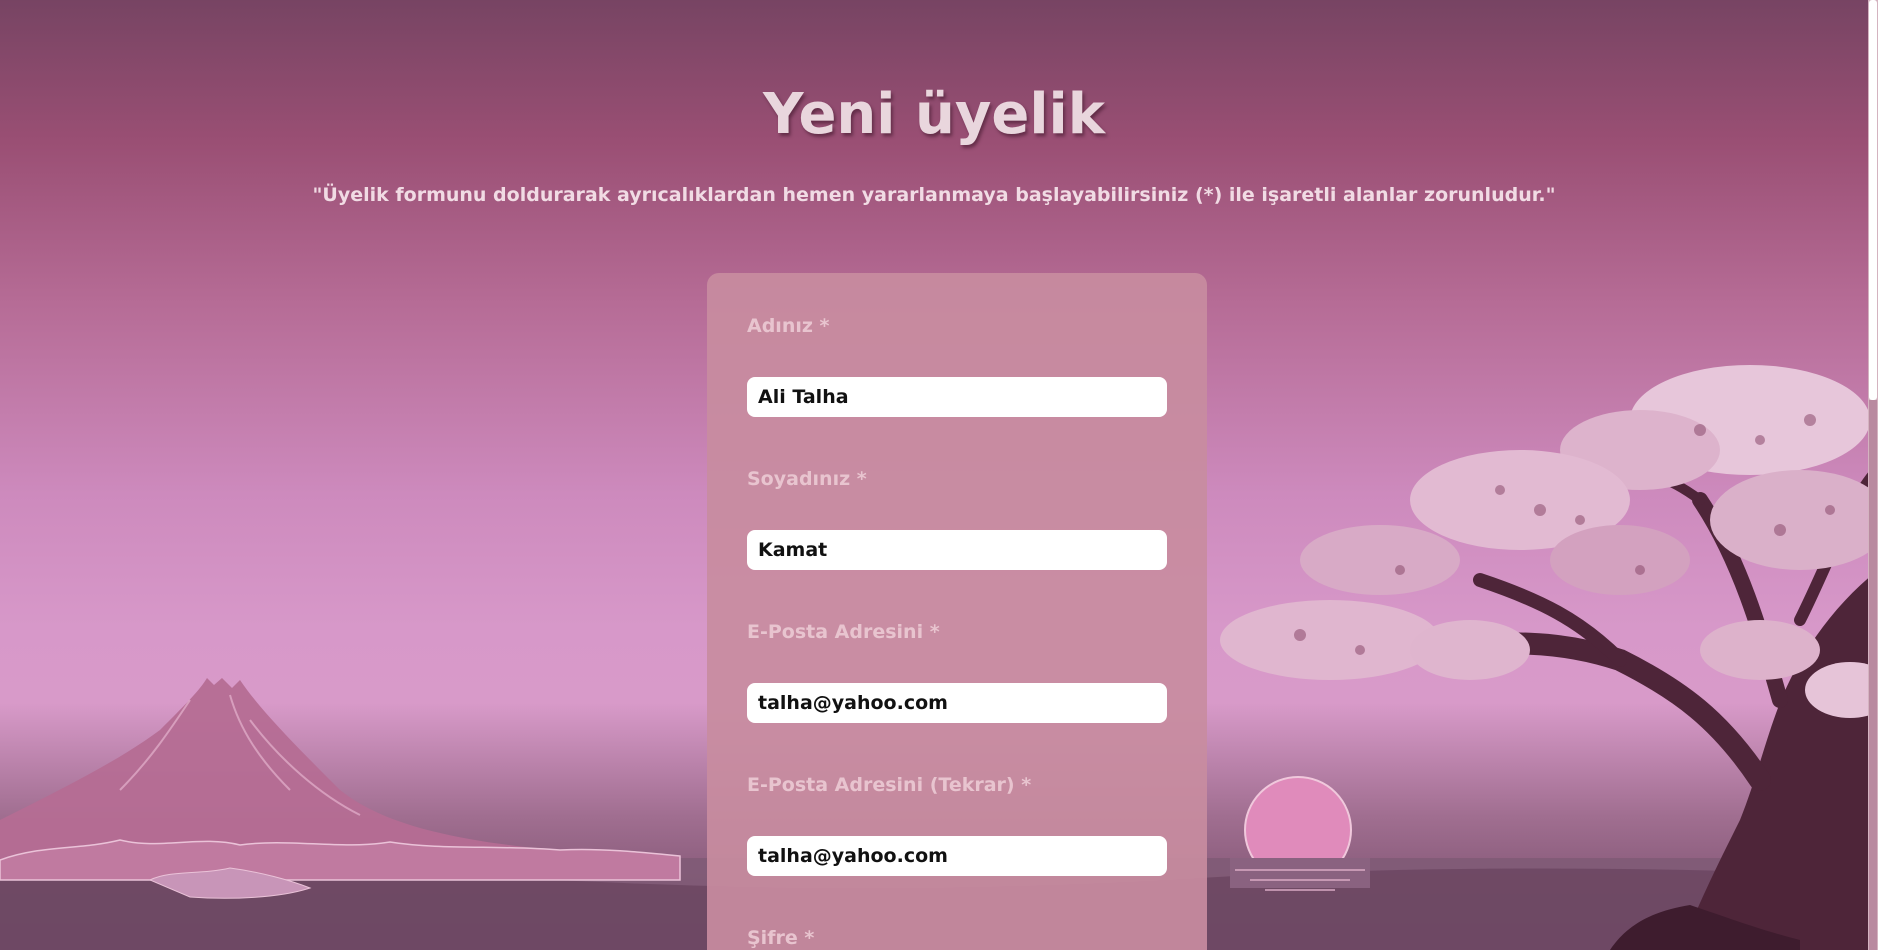  Describe the element at coordinates (957, 397) in the screenshot. I see `first-name-input` at that location.